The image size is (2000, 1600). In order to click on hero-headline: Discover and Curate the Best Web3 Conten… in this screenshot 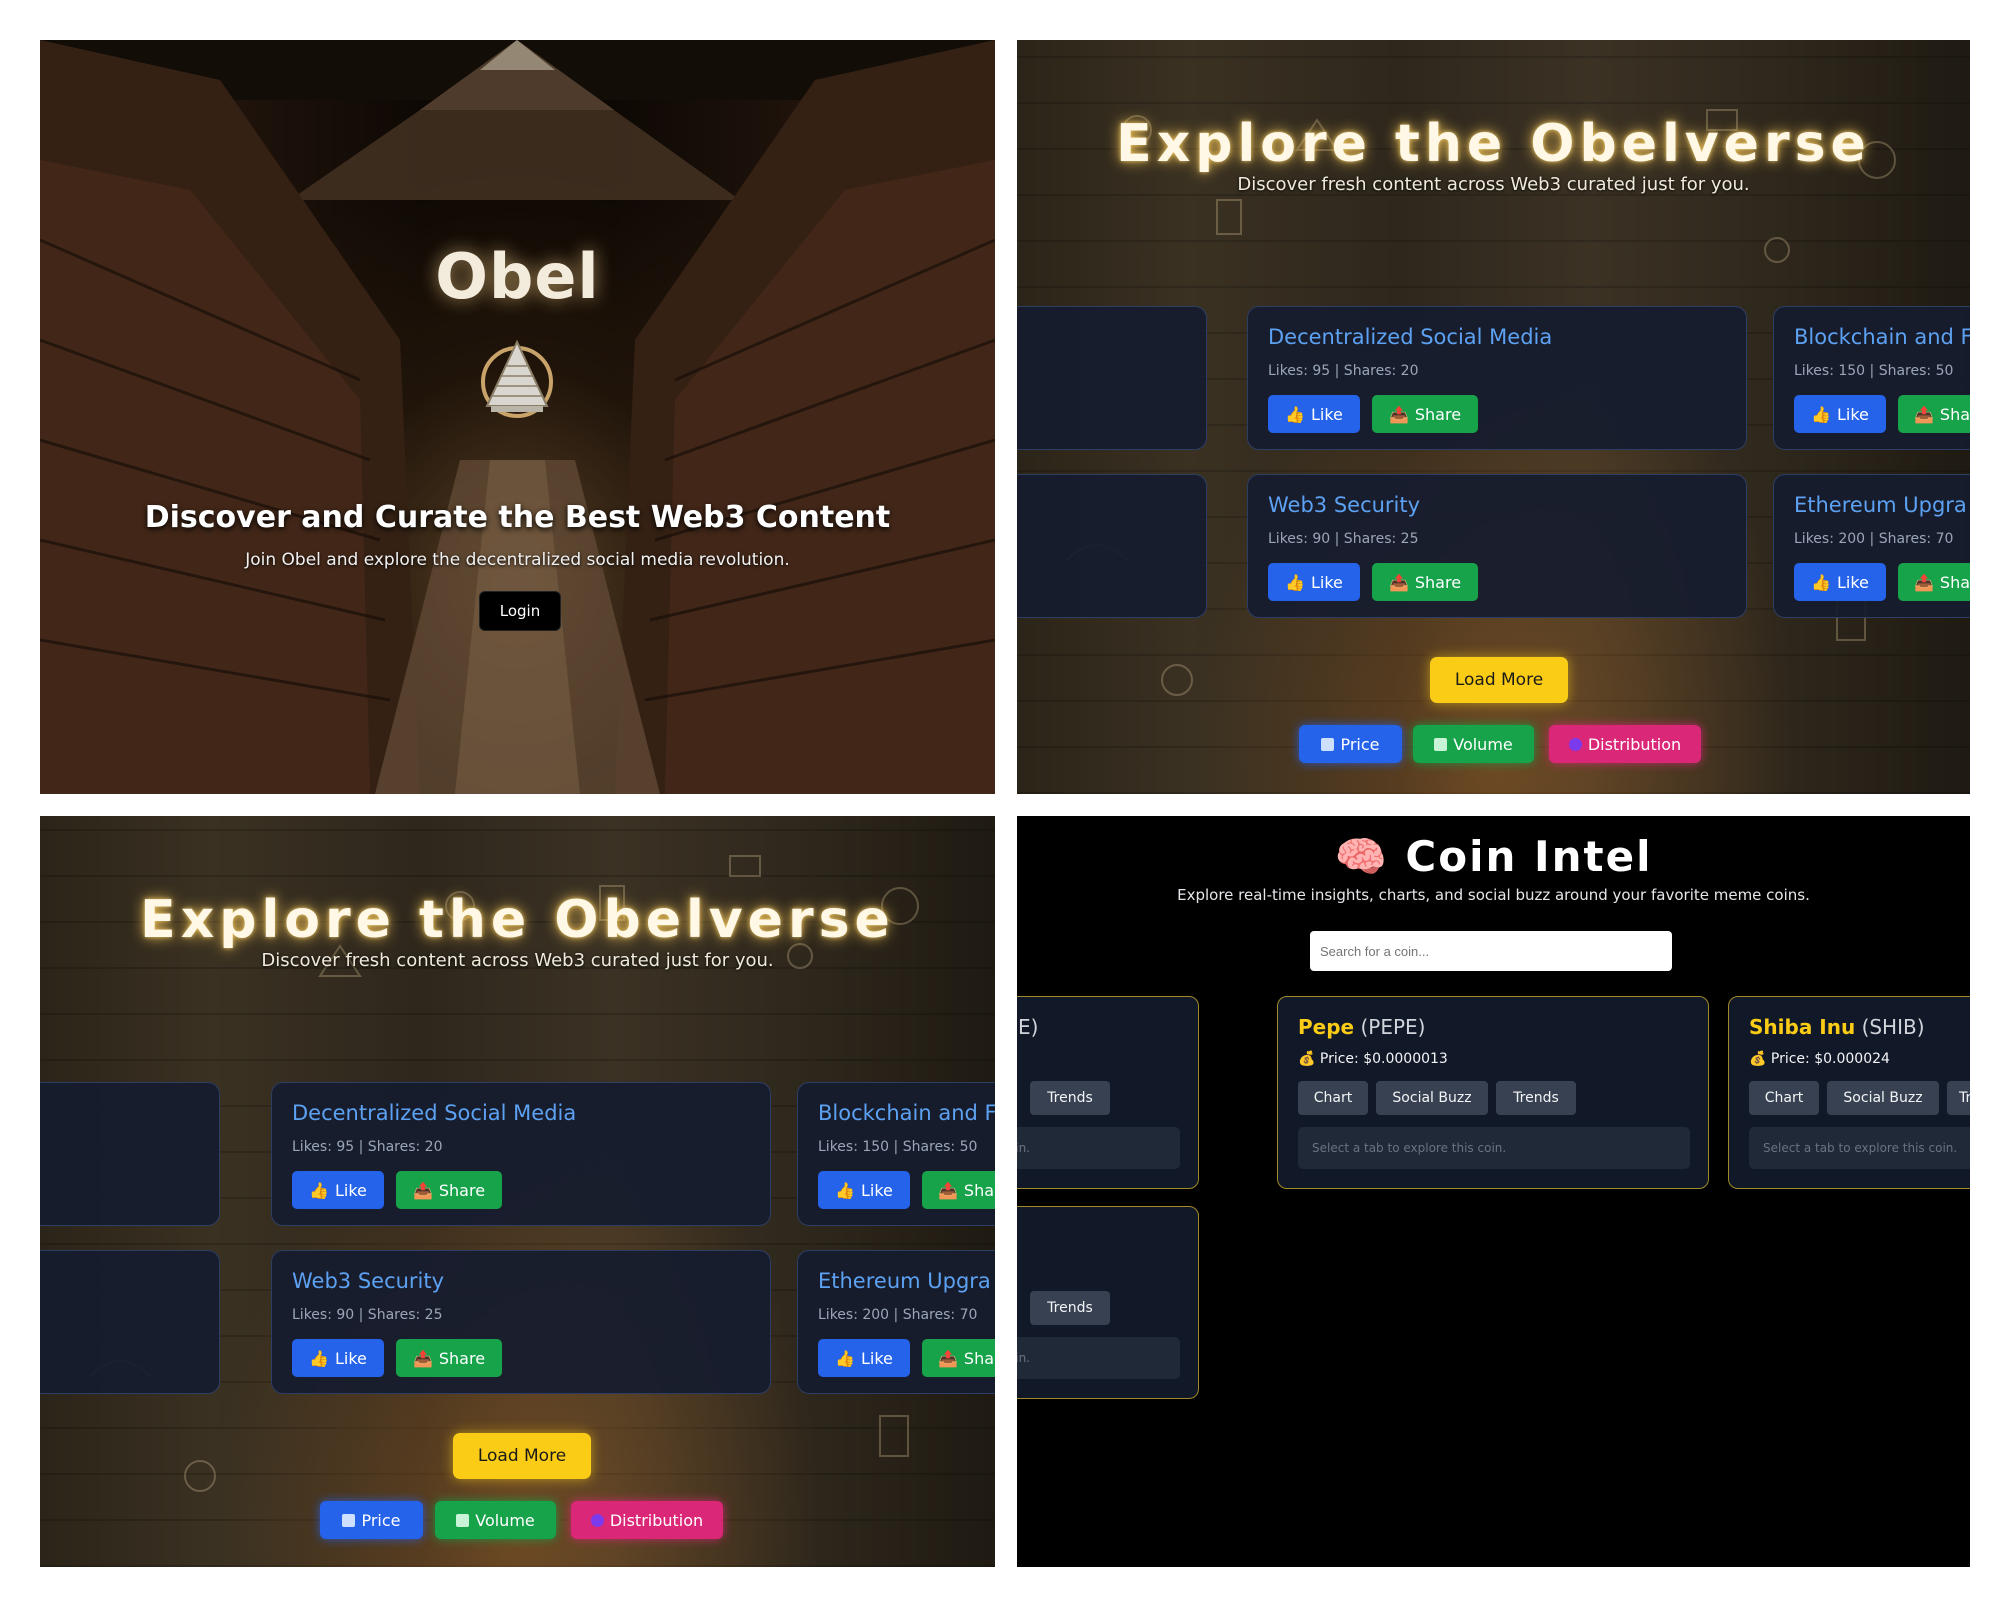, I will do `click(517, 517)`.